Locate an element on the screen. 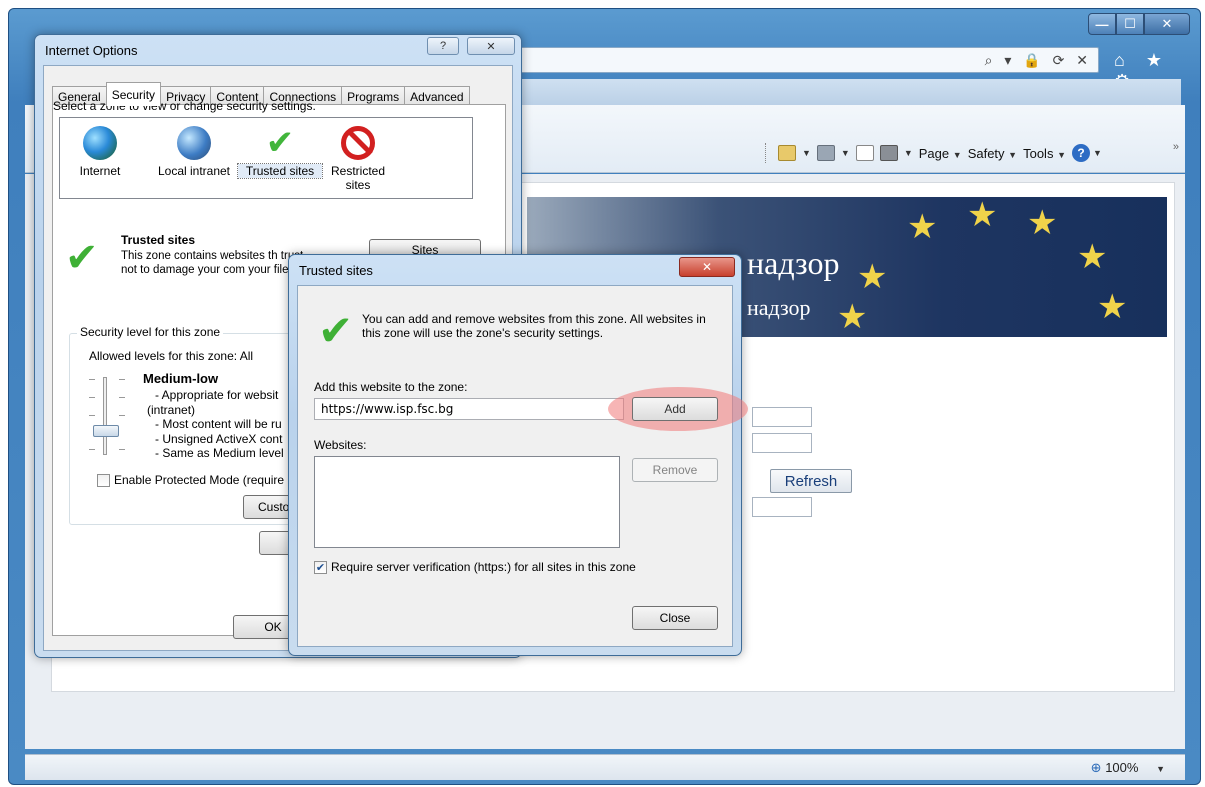 This screenshot has height=787, width=1205. tab-programs: Programs is located at coordinates (373, 96).